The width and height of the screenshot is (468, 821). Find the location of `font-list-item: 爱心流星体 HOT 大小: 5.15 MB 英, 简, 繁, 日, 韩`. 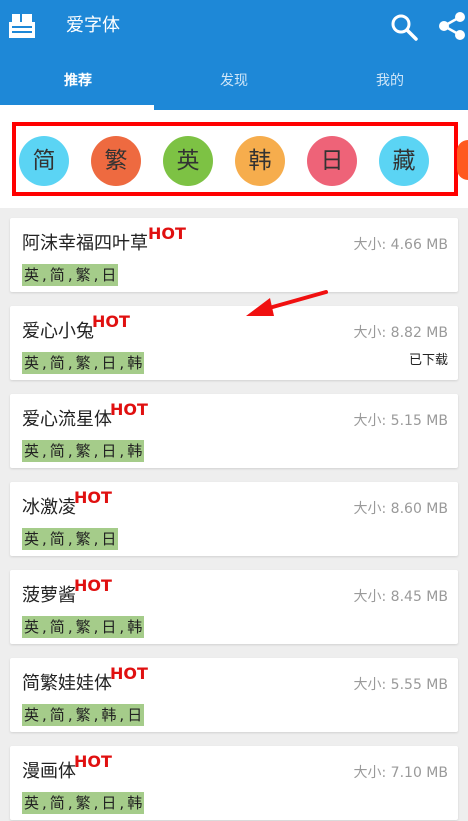

font-list-item: 爱心流星体 HOT 大小: 5.15 MB 英, 简, 繁, 日, 韩 is located at coordinates (234, 431).